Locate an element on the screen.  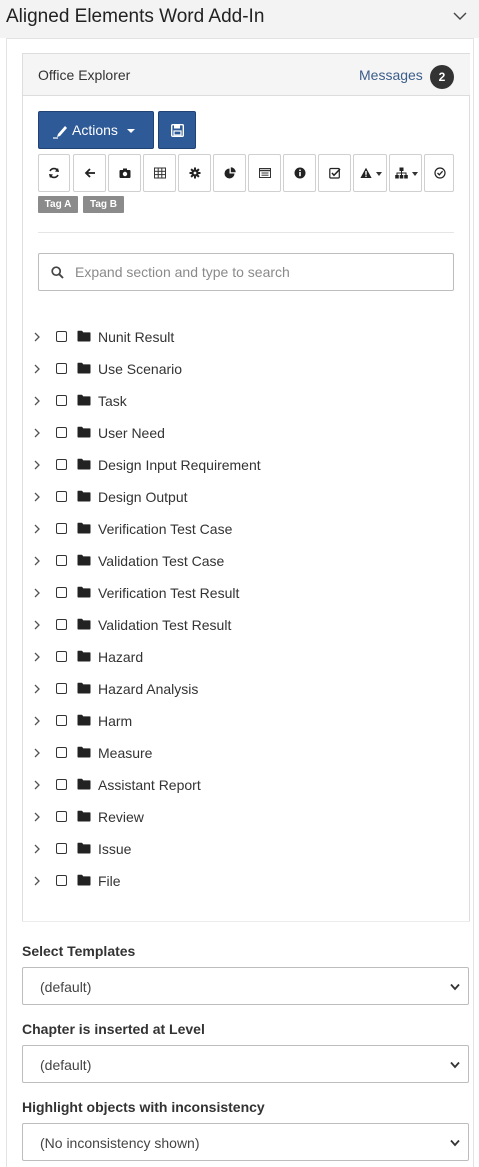
divider is located at coordinates (246, 232).